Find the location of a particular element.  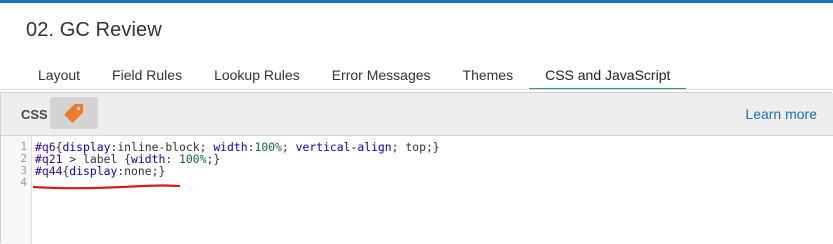

top-accent-bar is located at coordinates (416, 1).